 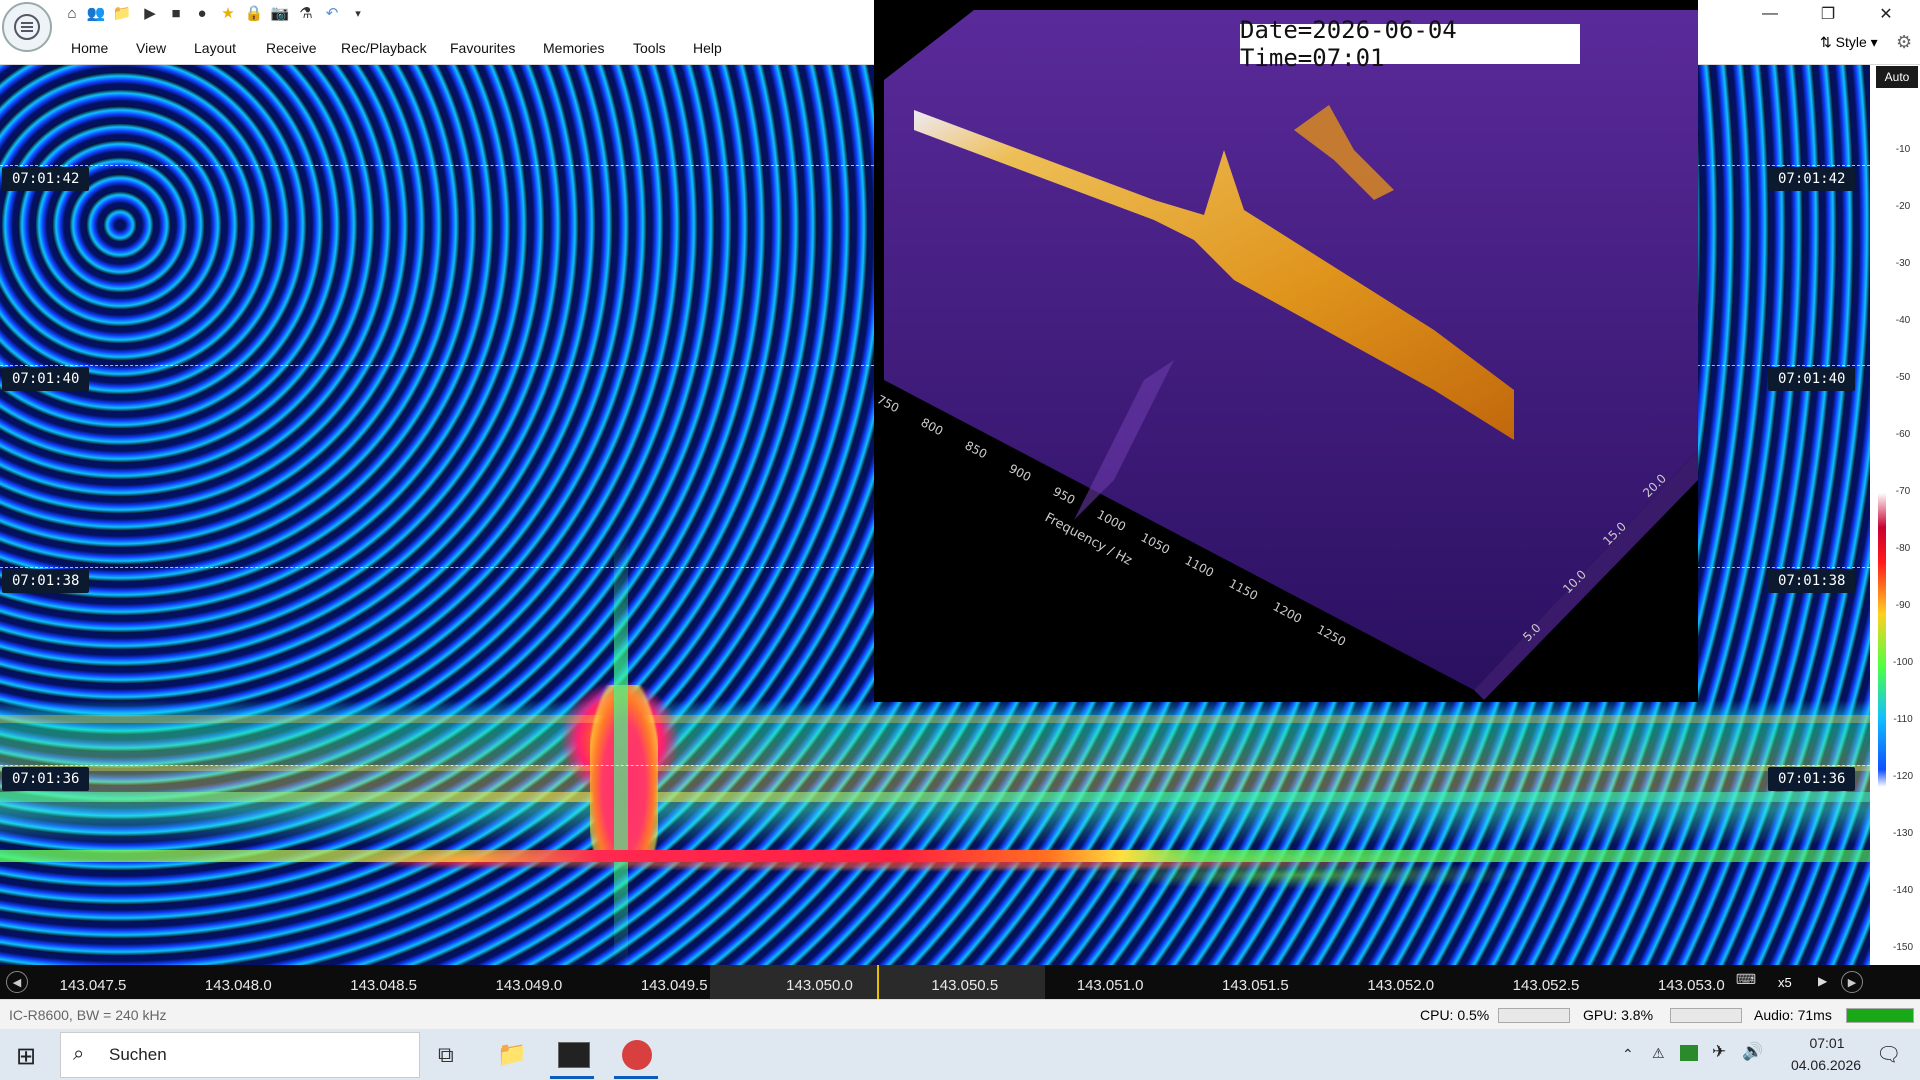 I want to click on undo-icon: ↶, so click(x=332, y=13).